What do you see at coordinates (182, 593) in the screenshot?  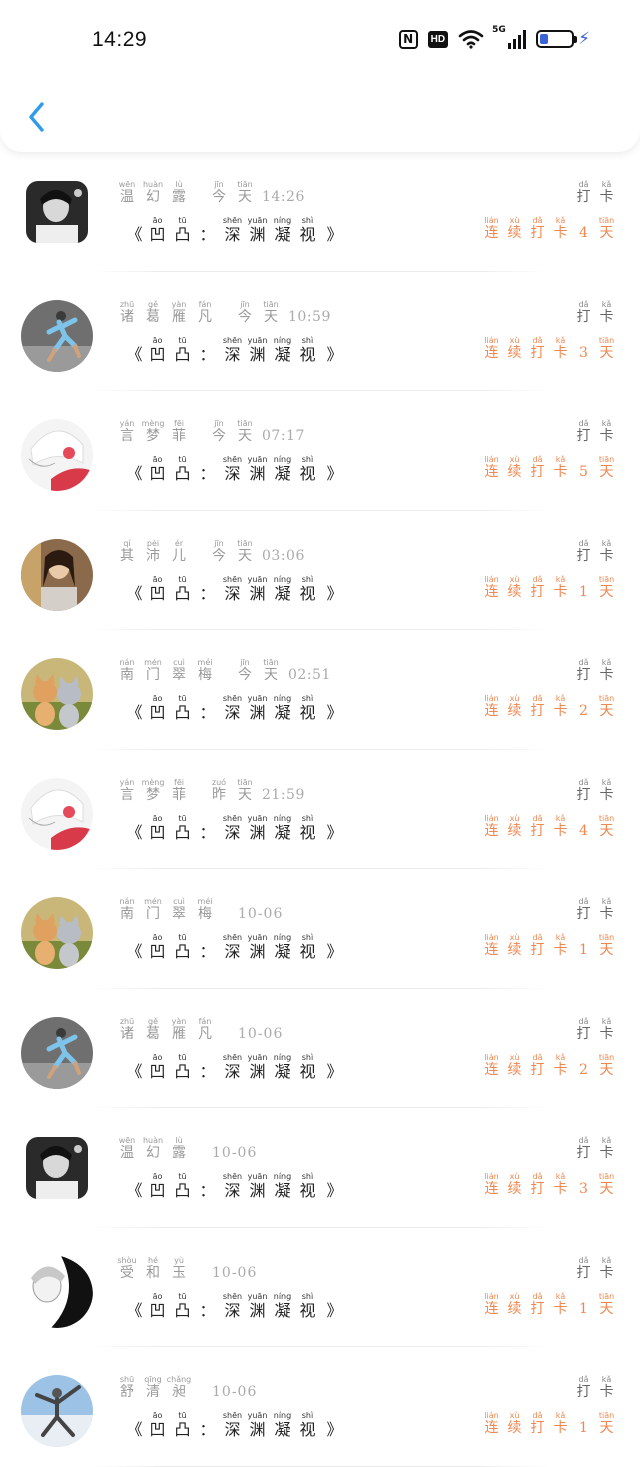 I see `hanzi: 凸` at bounding box center [182, 593].